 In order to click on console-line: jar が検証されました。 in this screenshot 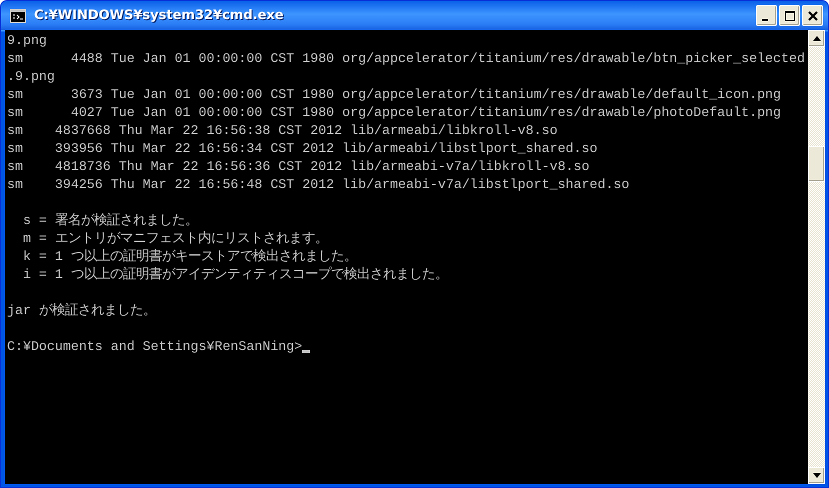, I will do `click(82, 311)`.